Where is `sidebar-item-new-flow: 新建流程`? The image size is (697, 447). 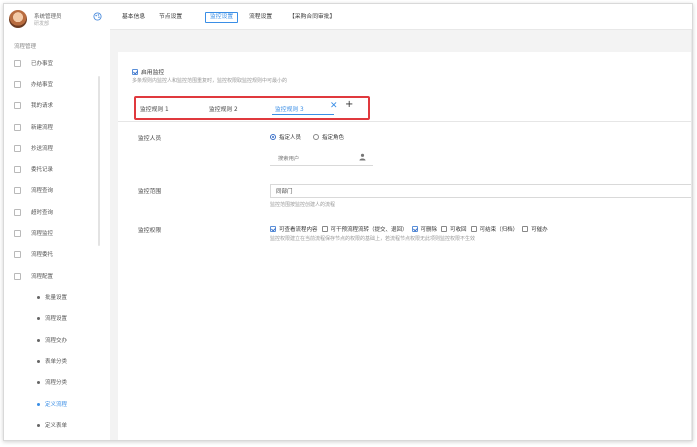
sidebar-item-new-flow: 新建流程 is located at coordinates (54, 127).